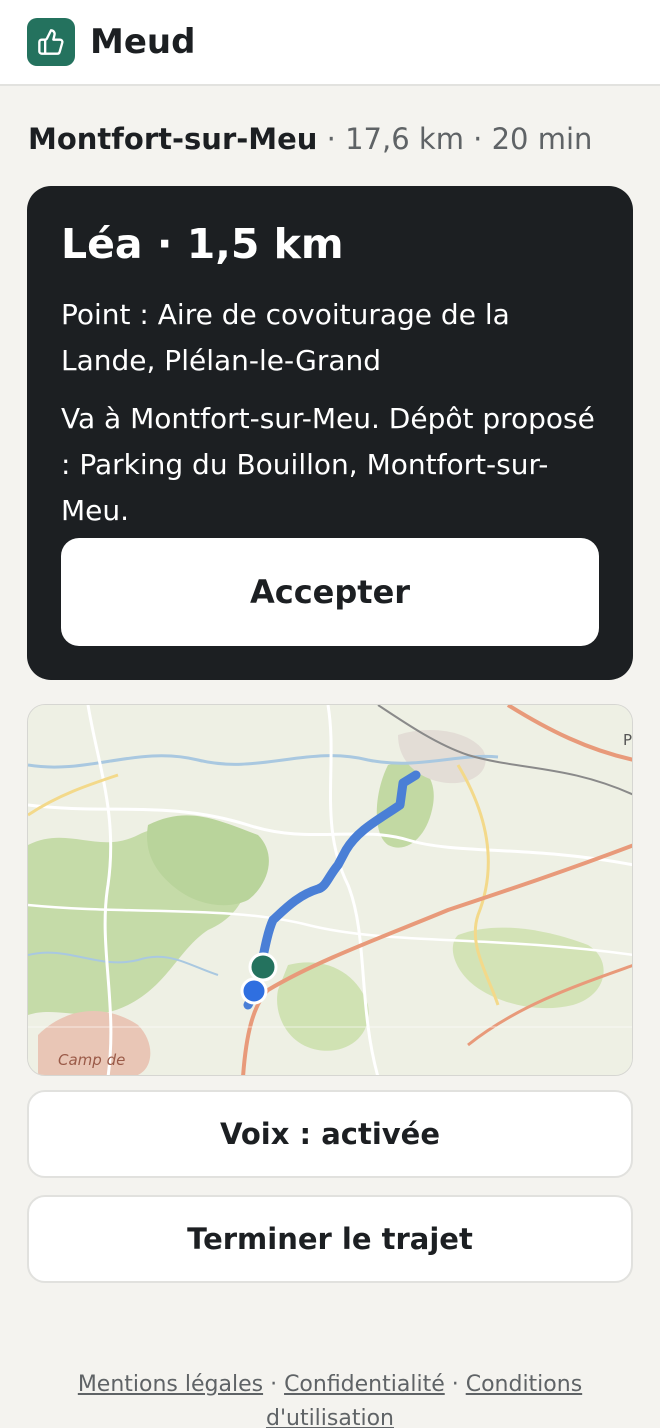 This screenshot has height=1428, width=660. What do you see at coordinates (91, 1060) in the screenshot?
I see `map-label-camp: Camp de` at bounding box center [91, 1060].